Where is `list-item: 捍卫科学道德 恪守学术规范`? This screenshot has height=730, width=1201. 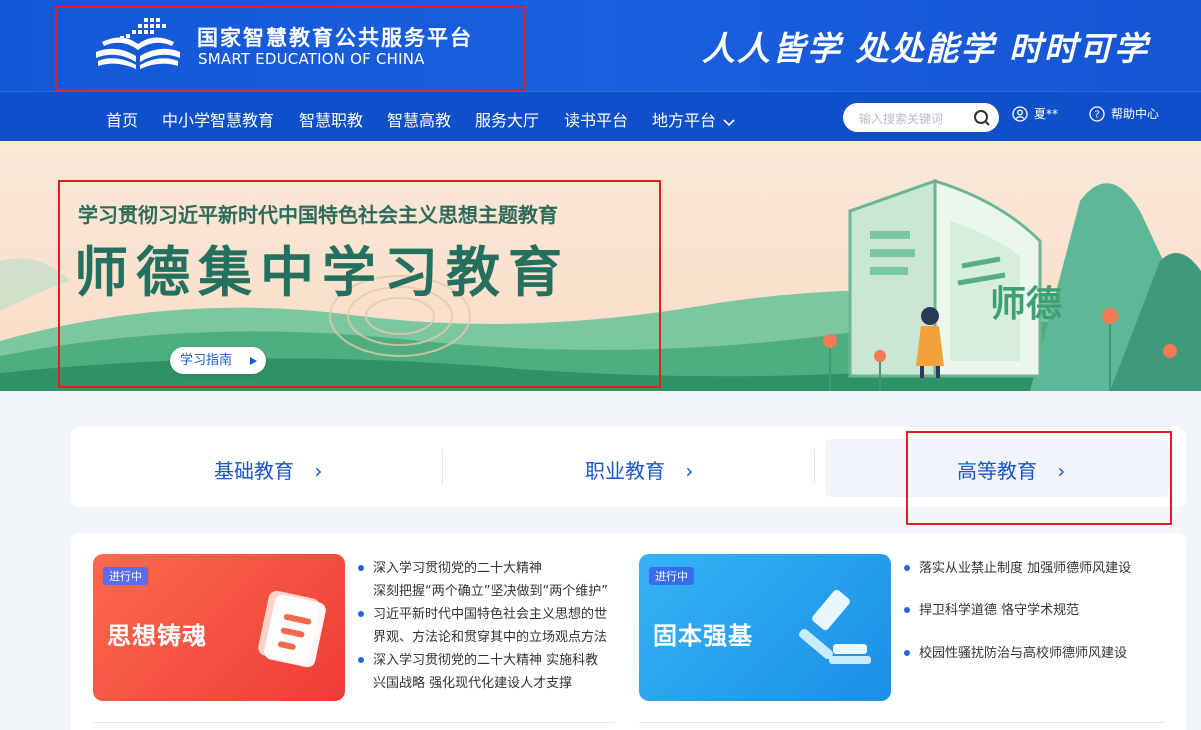 list-item: 捍卫科学道德 恪守学术规范 is located at coordinates (1017, 610).